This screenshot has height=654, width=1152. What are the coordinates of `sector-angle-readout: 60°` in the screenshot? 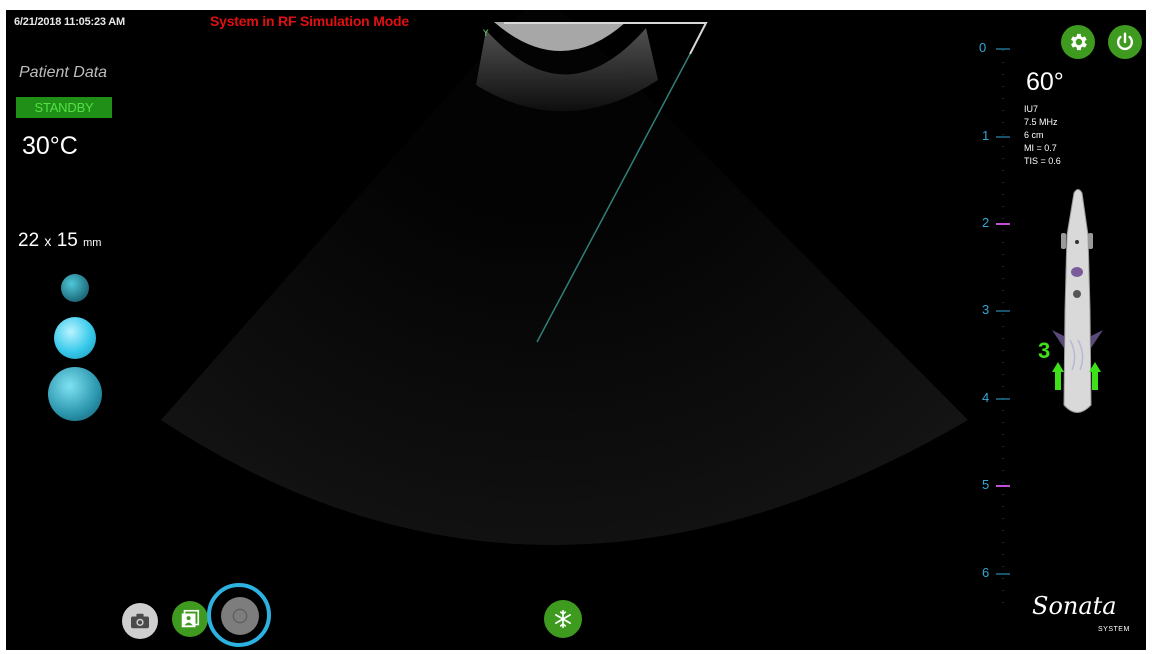 It's located at (1045, 82).